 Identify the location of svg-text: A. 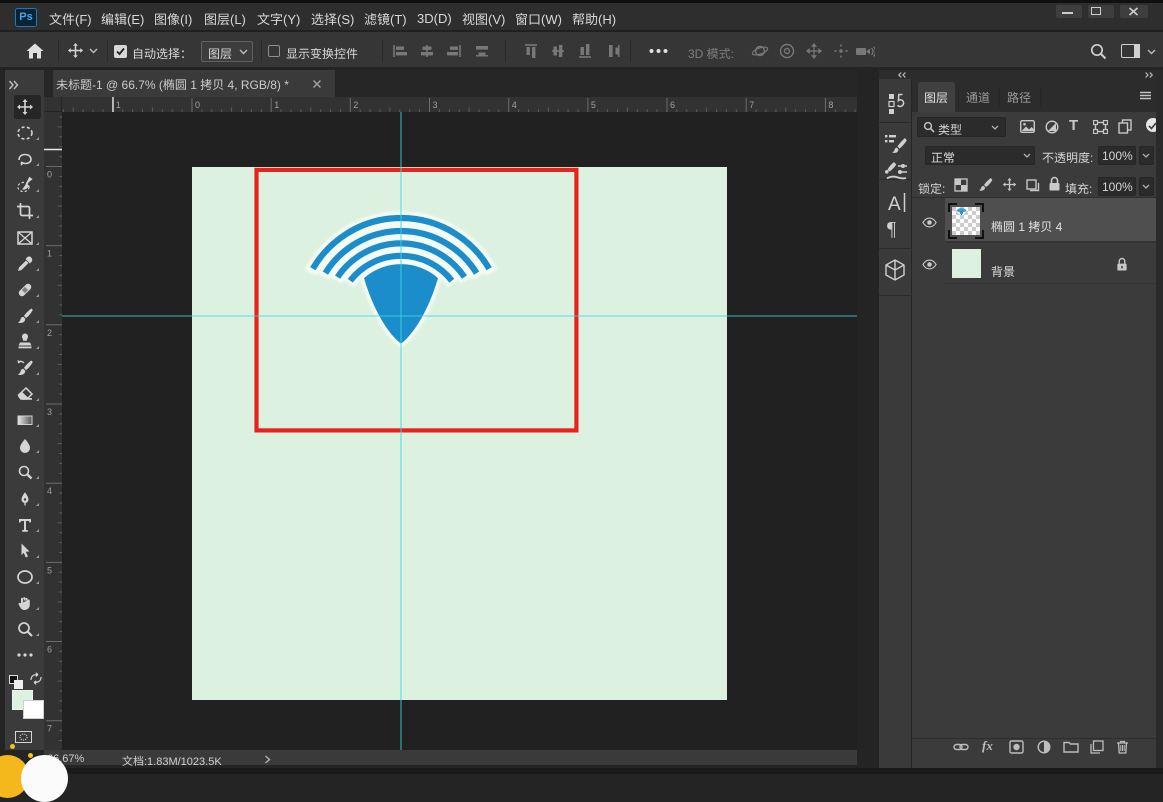
(894, 204).